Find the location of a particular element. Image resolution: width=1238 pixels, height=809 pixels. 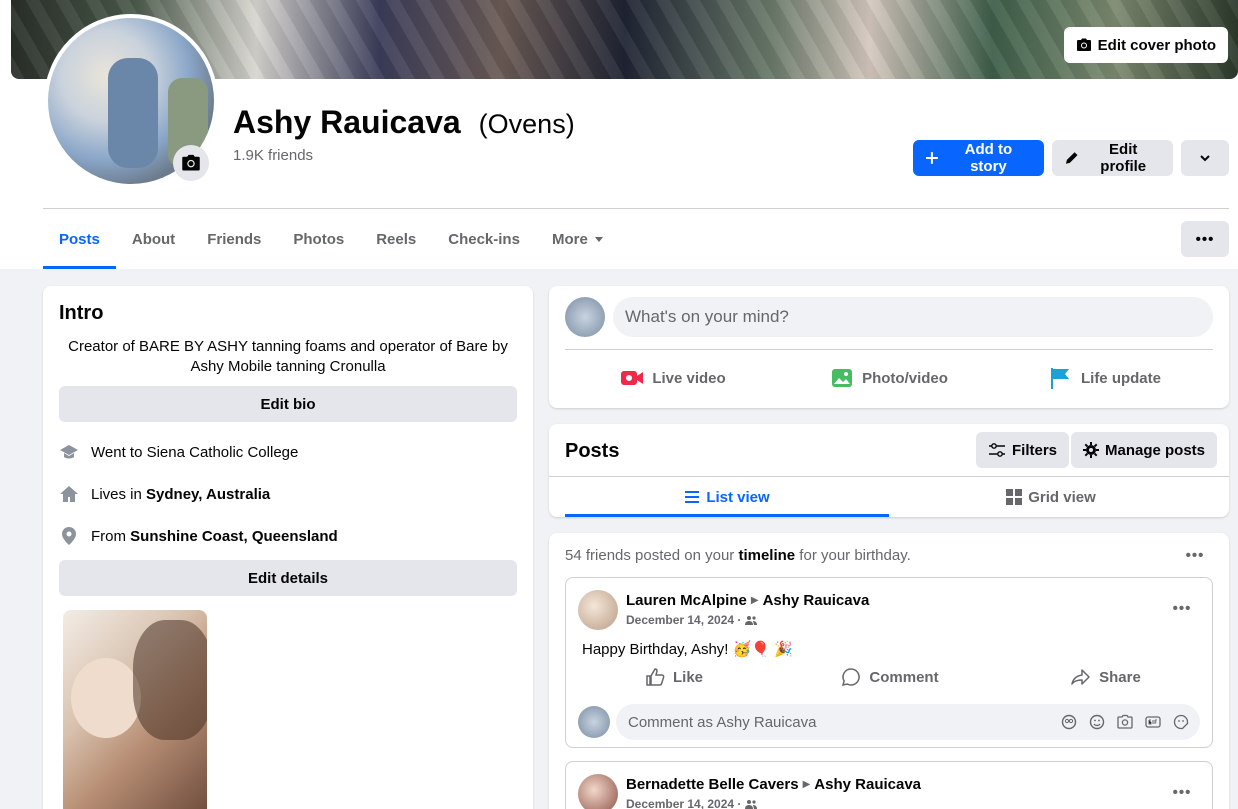

birthday-options-button: ••• is located at coordinates (1195, 555).